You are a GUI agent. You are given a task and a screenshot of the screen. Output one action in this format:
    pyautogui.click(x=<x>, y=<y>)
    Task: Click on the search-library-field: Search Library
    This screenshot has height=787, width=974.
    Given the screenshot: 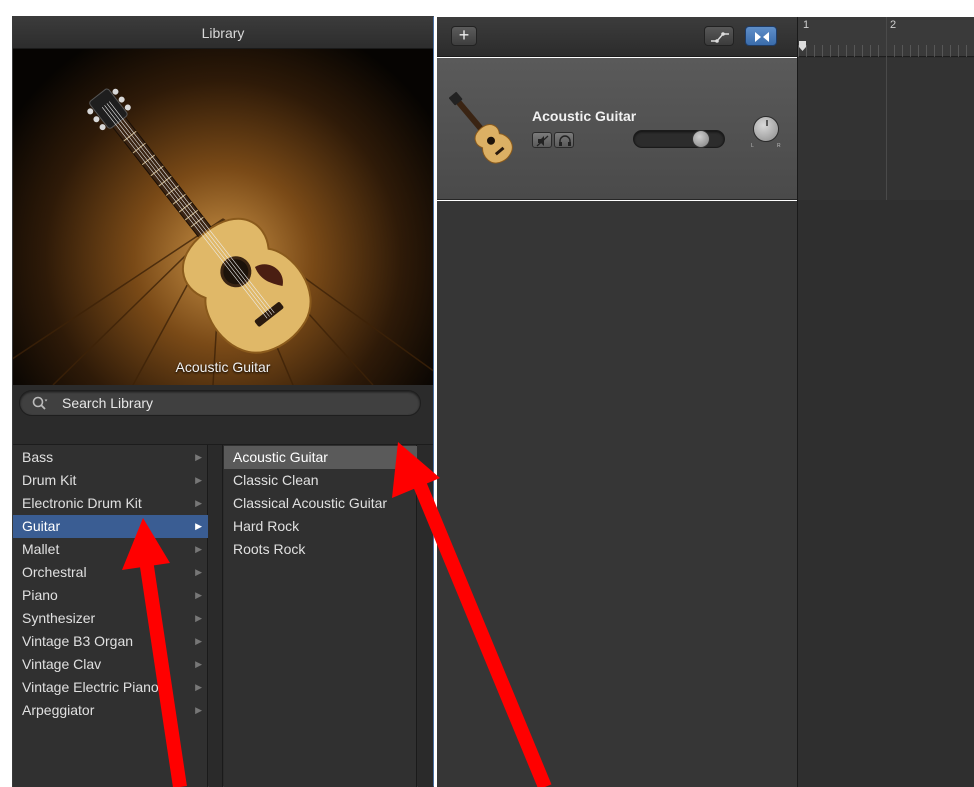 What is the action you would take?
    pyautogui.click(x=220, y=403)
    